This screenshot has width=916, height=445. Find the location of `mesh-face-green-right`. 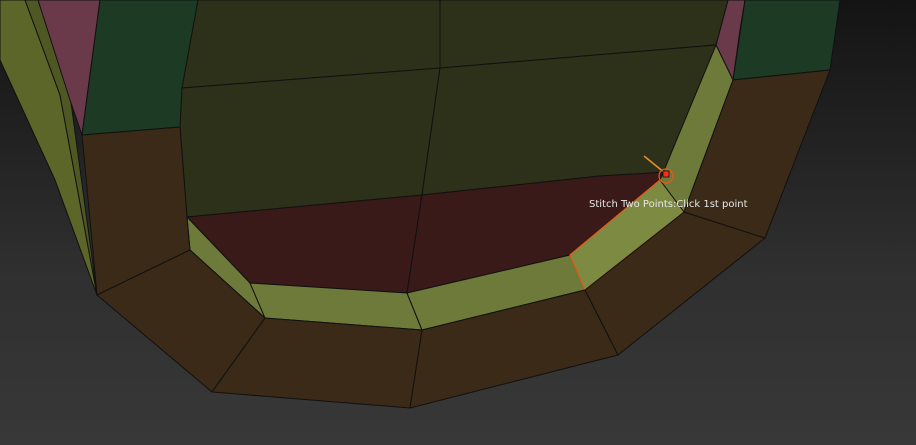

mesh-face-green-right is located at coordinates (786, 40).